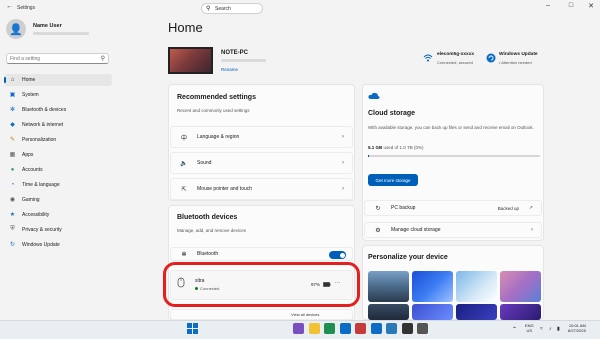  Describe the element at coordinates (395, 147) in the screenshot. I see `cloud-usage: 5.1 GB used of 1.0 TB (0%)` at that location.